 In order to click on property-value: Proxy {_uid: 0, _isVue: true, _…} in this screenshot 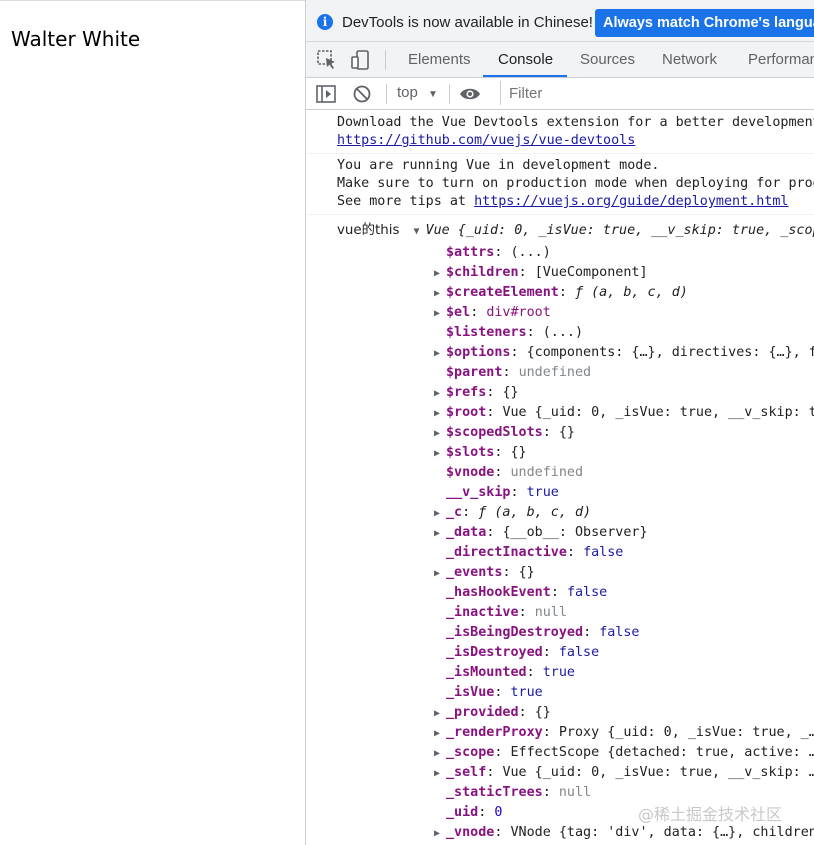, I will do `click(686, 732)`.